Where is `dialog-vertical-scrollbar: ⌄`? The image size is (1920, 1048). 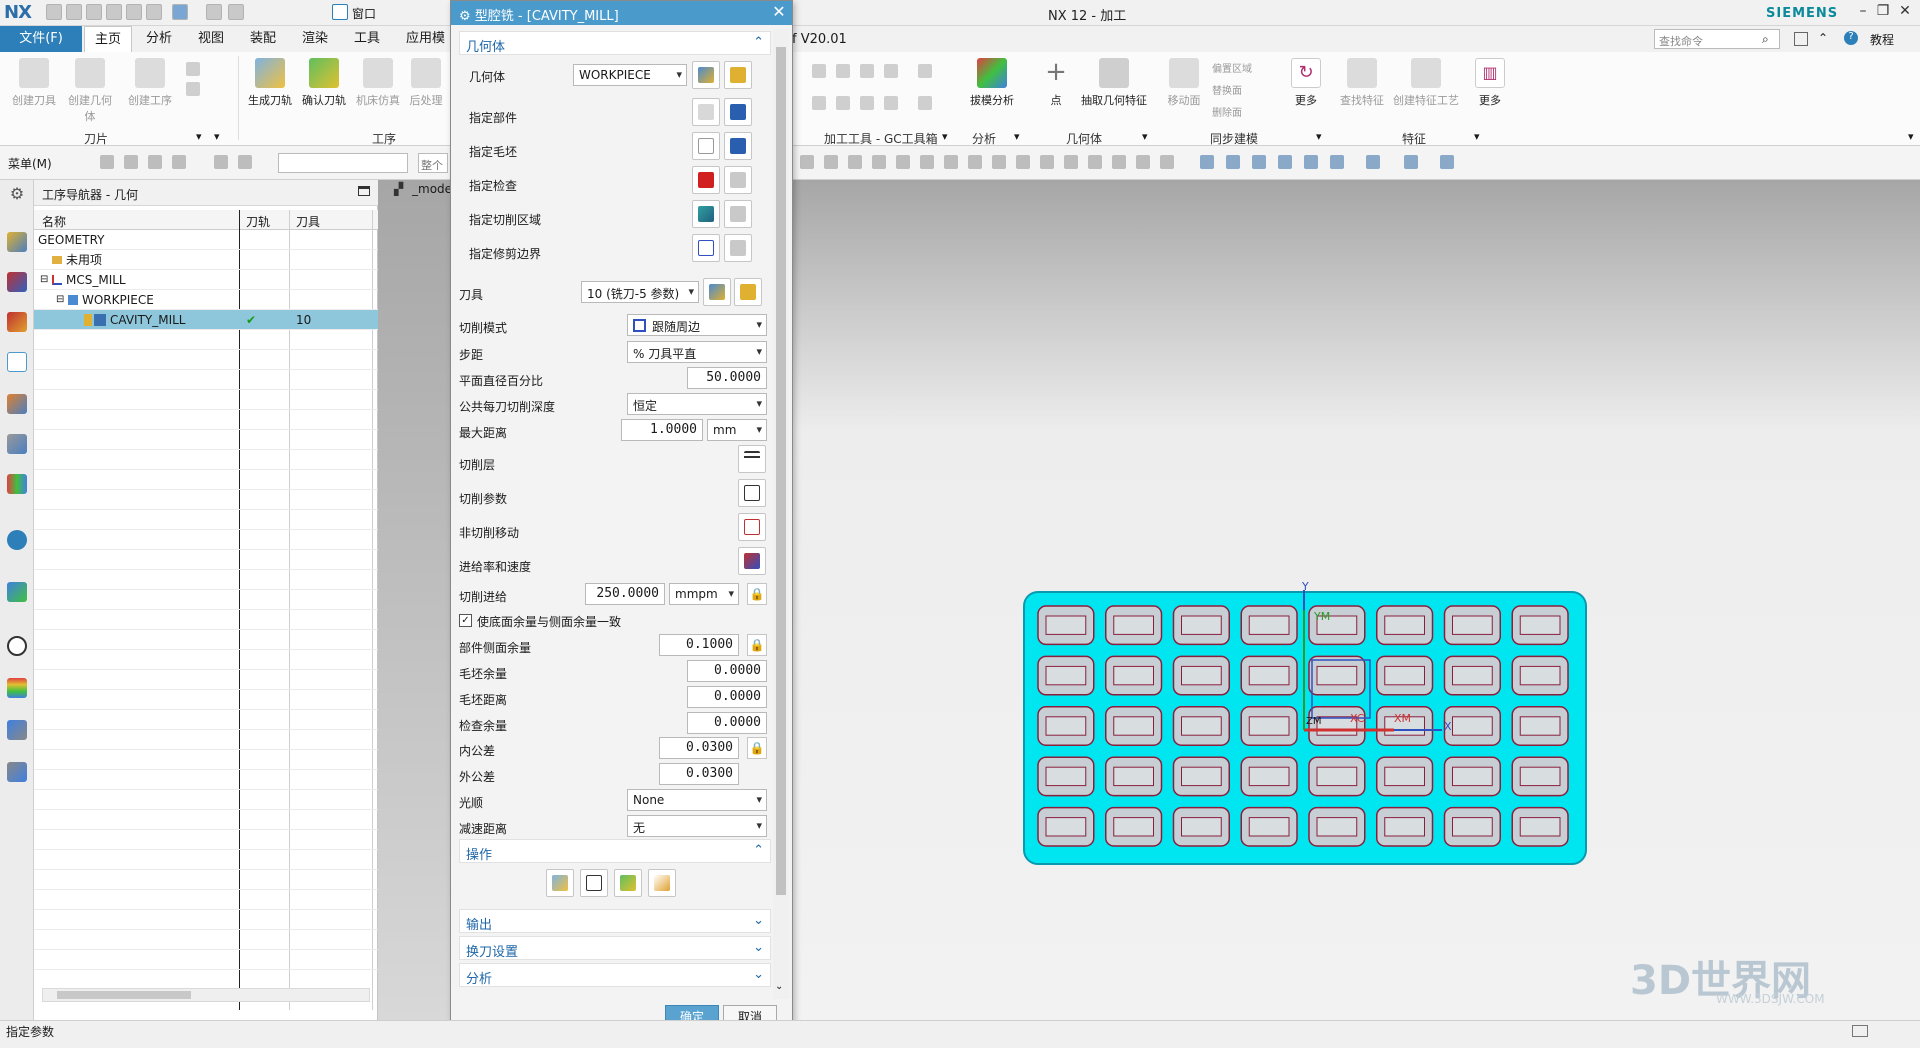
dialog-vertical-scrollbar: ⌄ is located at coordinates (781, 514).